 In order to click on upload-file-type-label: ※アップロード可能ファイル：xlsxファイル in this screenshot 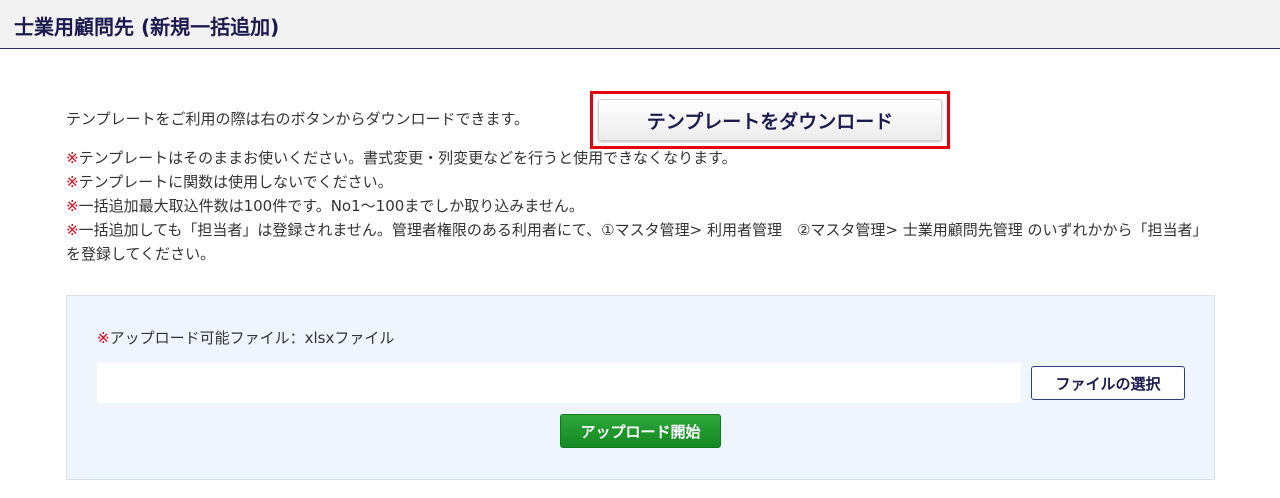, I will do `click(245, 337)`.